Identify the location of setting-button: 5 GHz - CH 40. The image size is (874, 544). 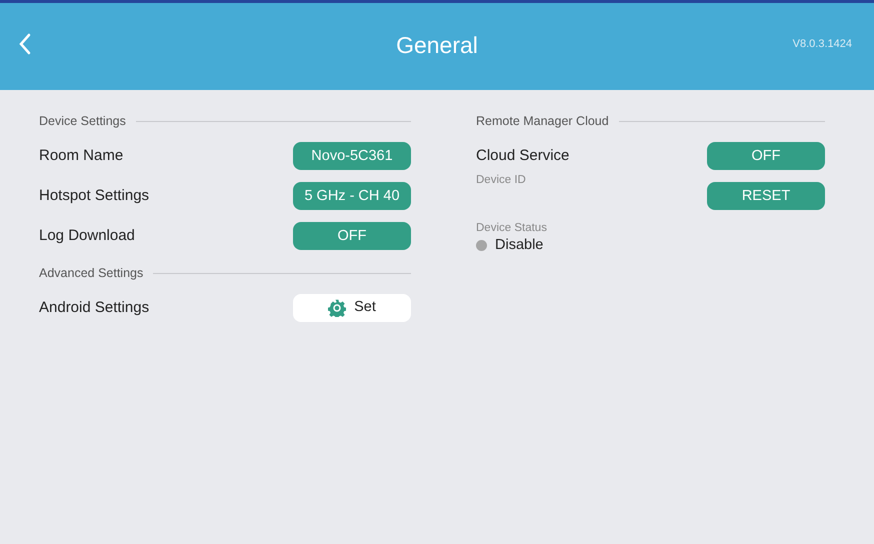
(352, 196).